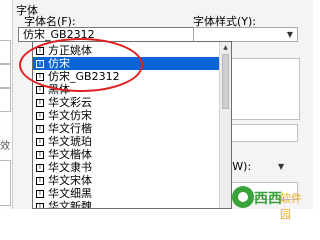  I want to click on font-list-item-label: 华文新魏, so click(70, 204).